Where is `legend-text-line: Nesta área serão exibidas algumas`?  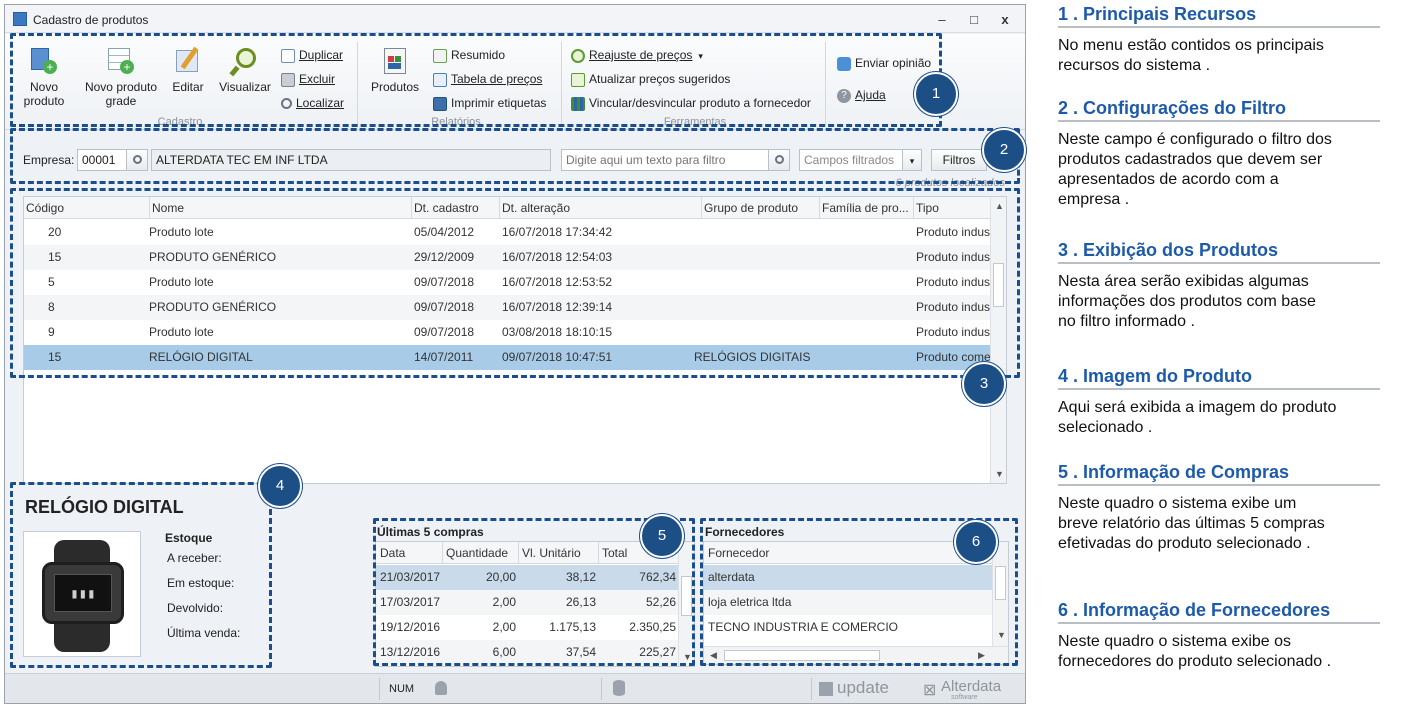 legend-text-line: Nesta área serão exibidas algumas is located at coordinates (1183, 281).